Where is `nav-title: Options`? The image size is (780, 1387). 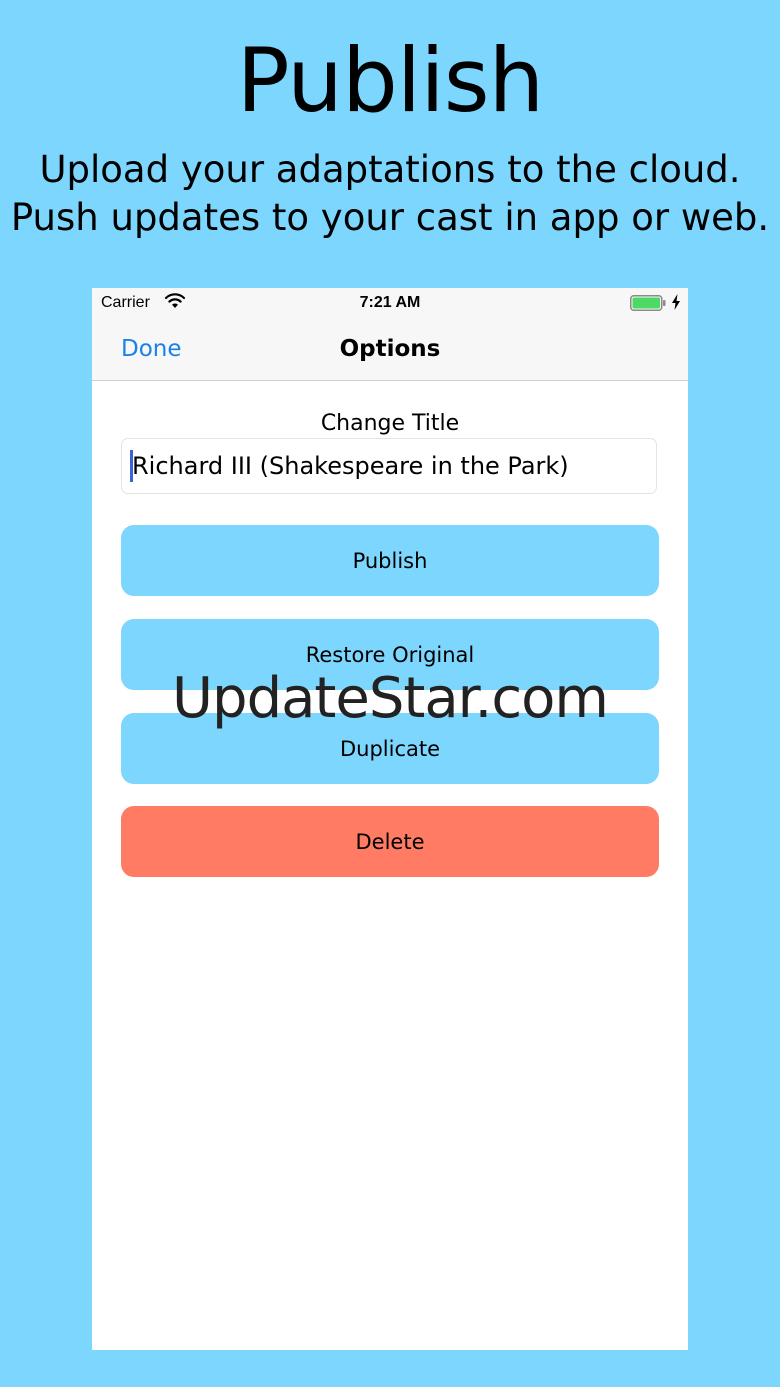 nav-title: Options is located at coordinates (390, 349).